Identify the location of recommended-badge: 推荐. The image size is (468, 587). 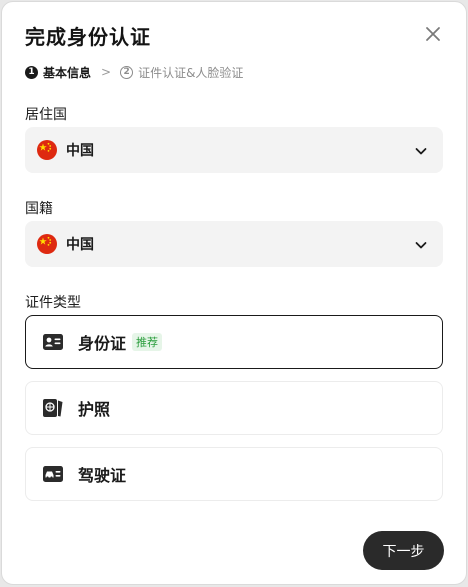
(147, 342).